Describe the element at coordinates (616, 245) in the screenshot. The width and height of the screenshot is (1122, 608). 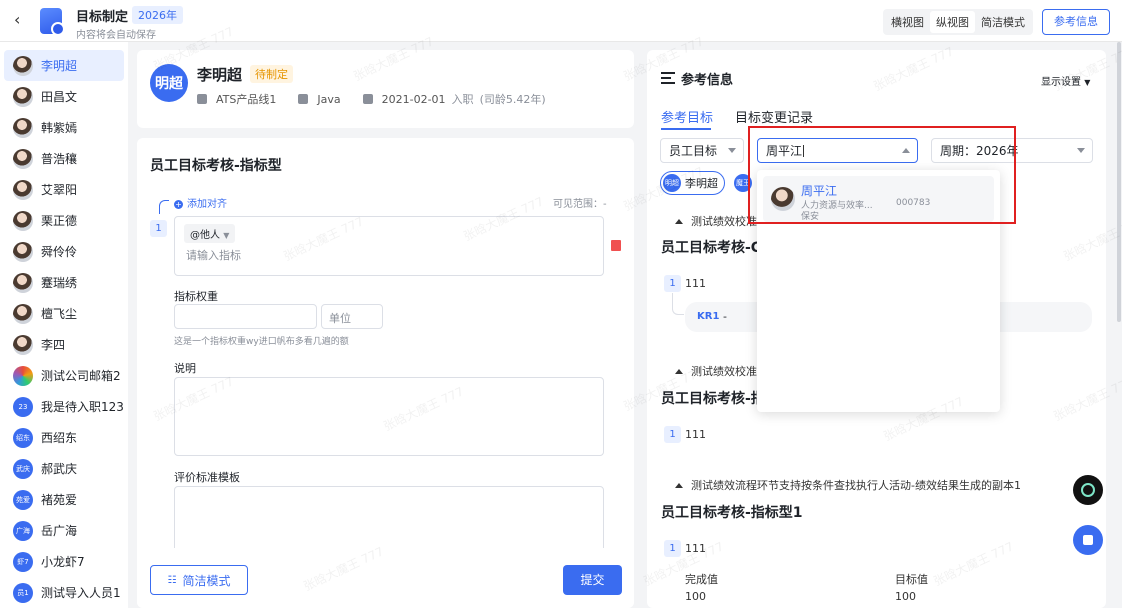
I see `delete-trash-icon` at that location.